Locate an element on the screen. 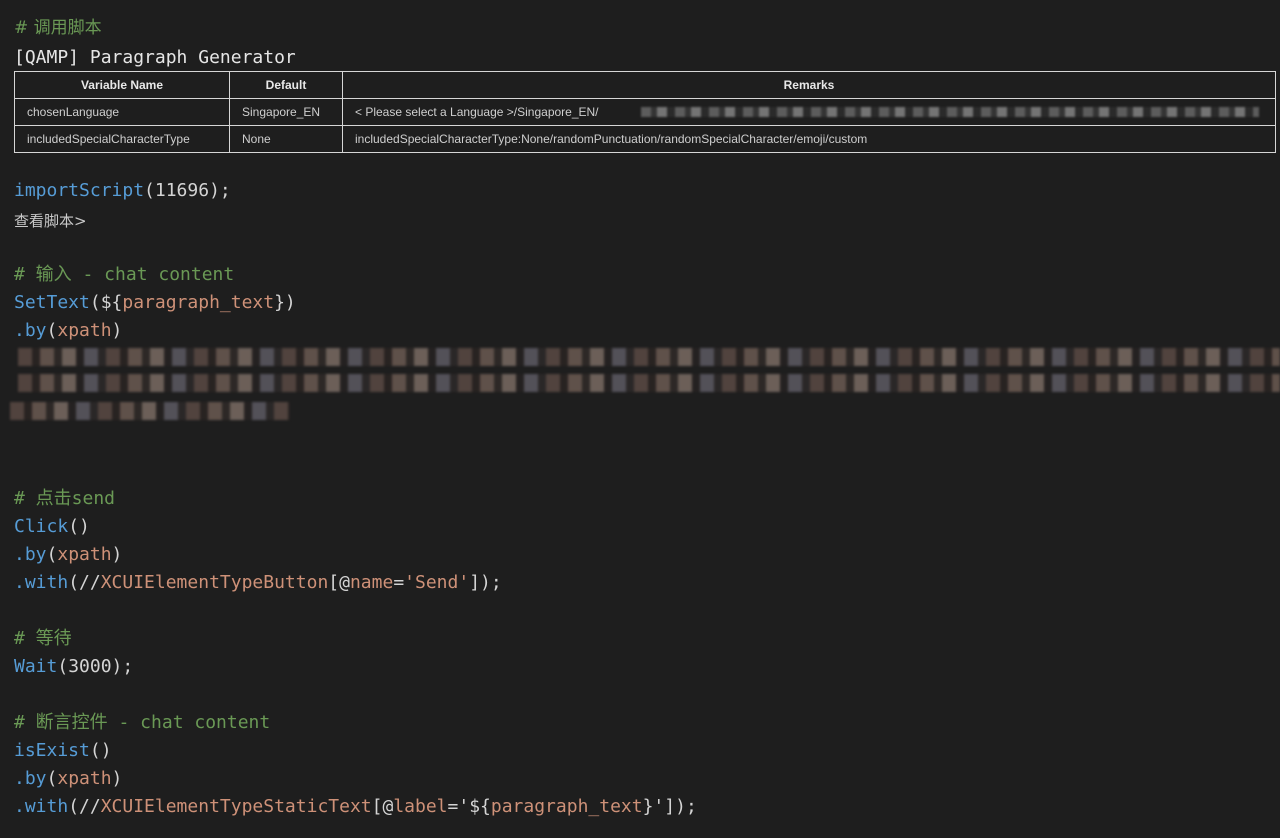 This screenshot has width=1280, height=838. settext-line: SetText(${paragraph_text}) is located at coordinates (155, 303).